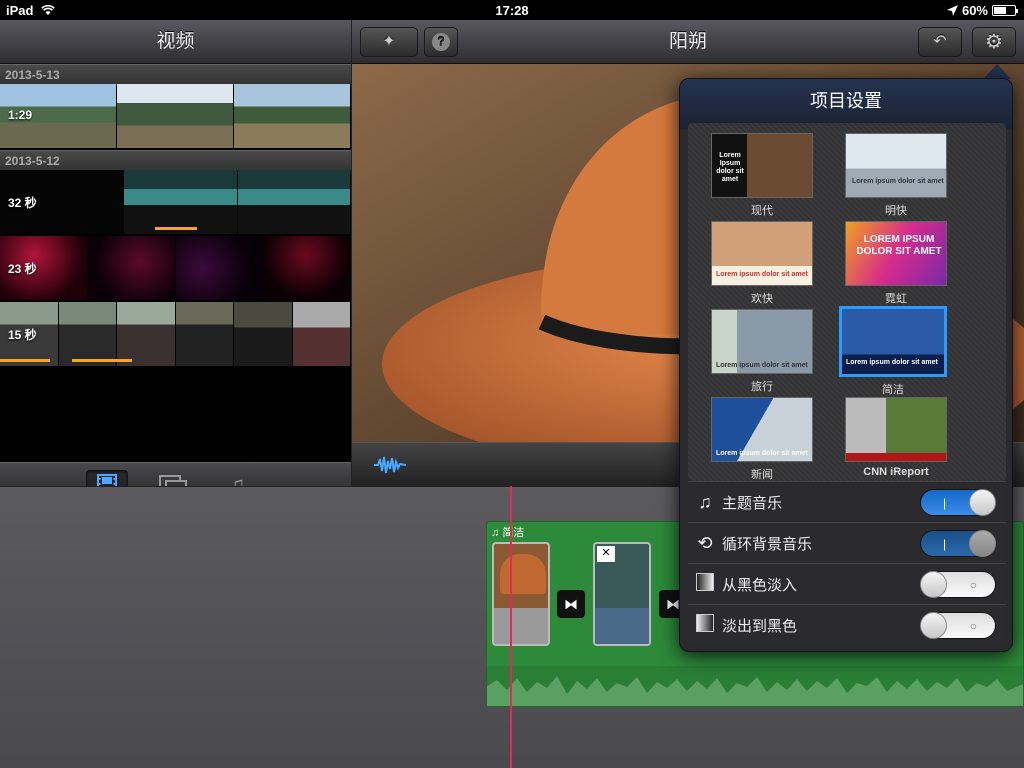 The height and width of the screenshot is (768, 1024). Describe the element at coordinates (1005, 10) in the screenshot. I see `battery-icon` at that location.